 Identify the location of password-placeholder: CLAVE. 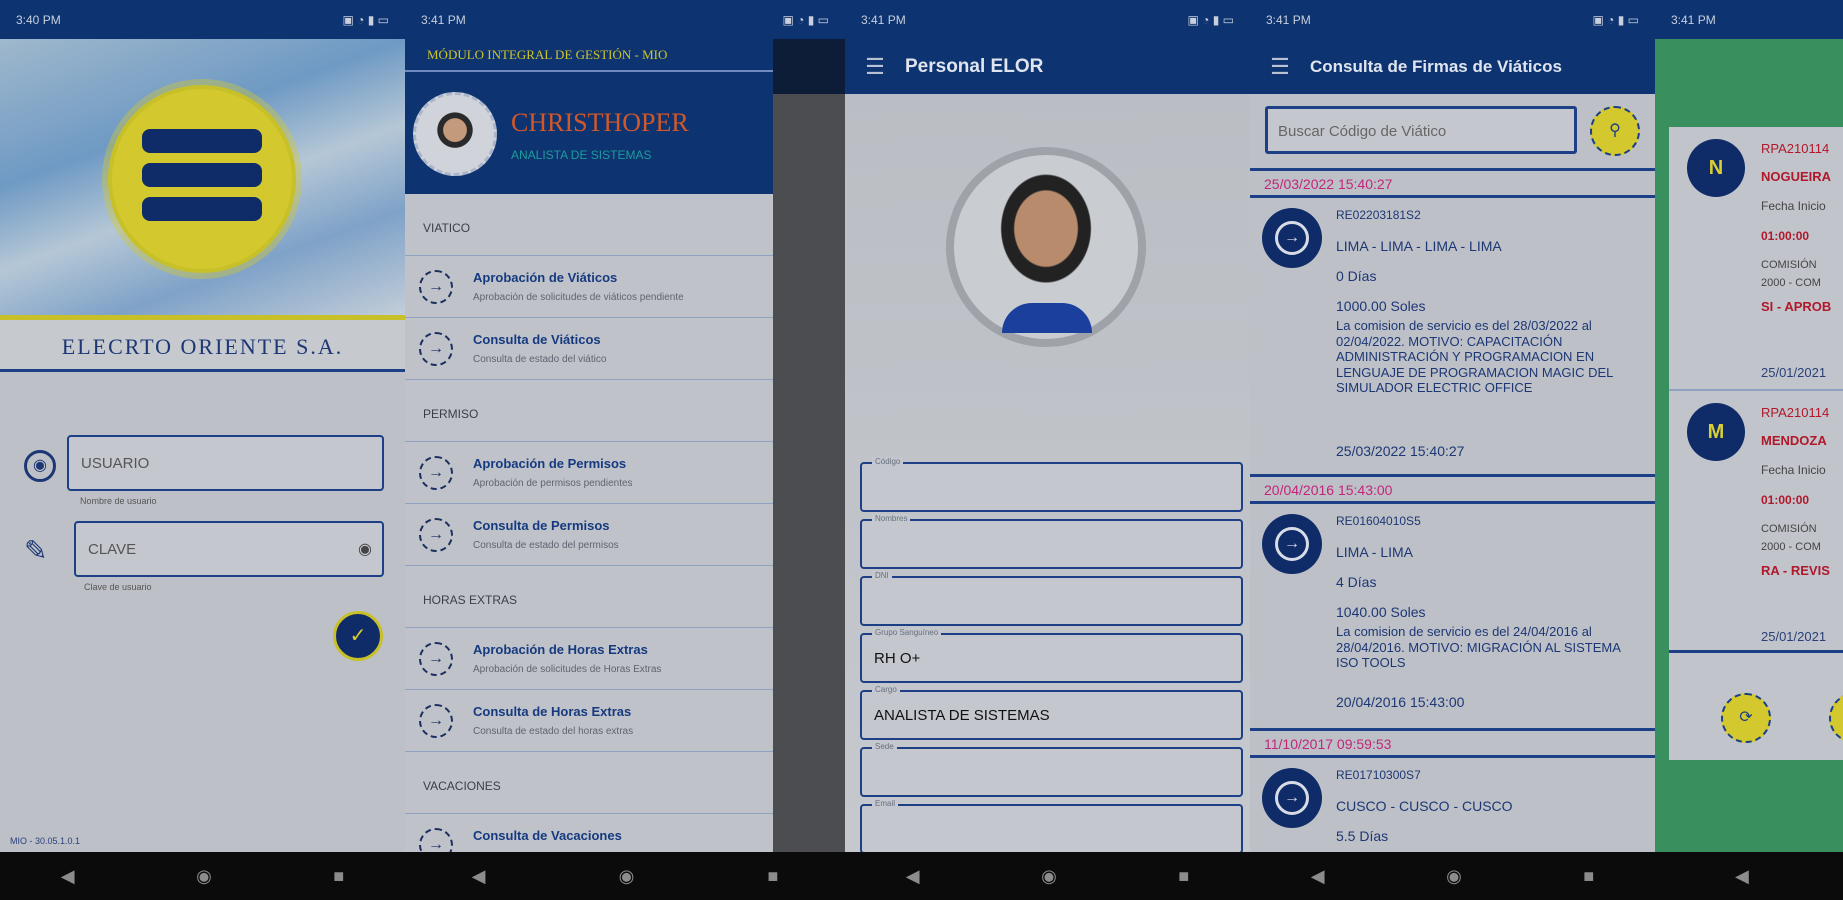
(112, 549).